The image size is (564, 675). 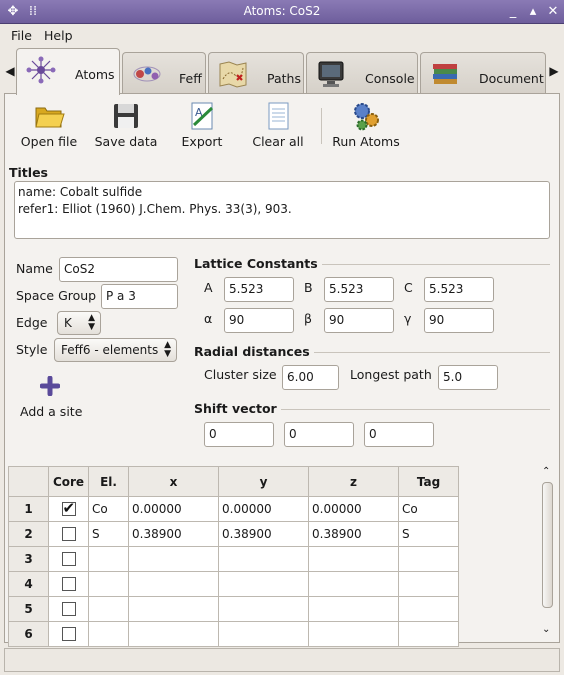 What do you see at coordinates (459, 289) in the screenshot?
I see `lattice-c-field: 5.523` at bounding box center [459, 289].